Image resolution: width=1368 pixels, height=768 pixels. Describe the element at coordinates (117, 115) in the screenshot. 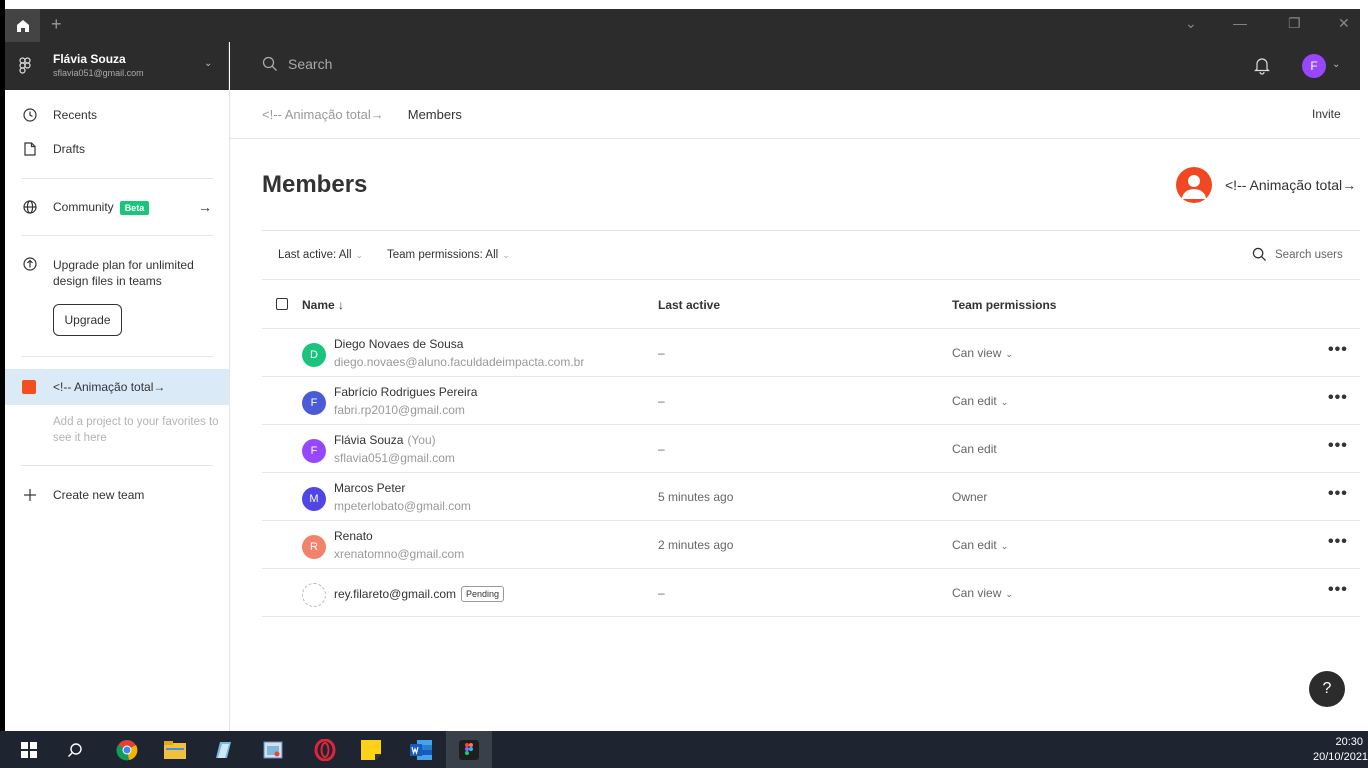

I see `sidebar-item-recents: Recents` at that location.